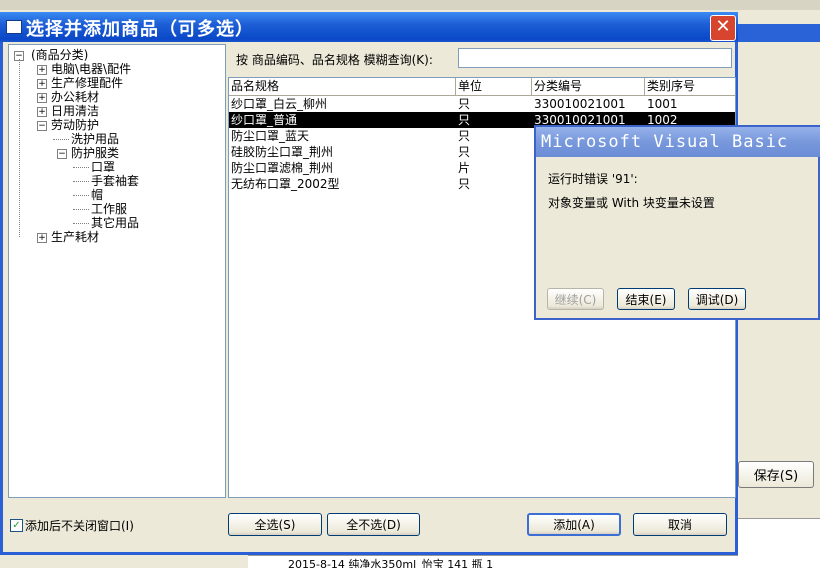 The width and height of the screenshot is (820, 568). I want to click on tree-item-protective-wear: 防护服类, so click(95, 153).